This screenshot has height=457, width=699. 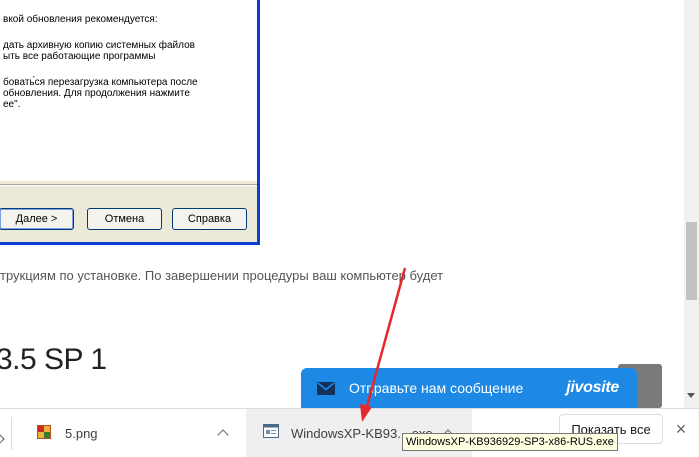 What do you see at coordinates (681, 429) in the screenshot?
I see `close-icon: ×` at bounding box center [681, 429].